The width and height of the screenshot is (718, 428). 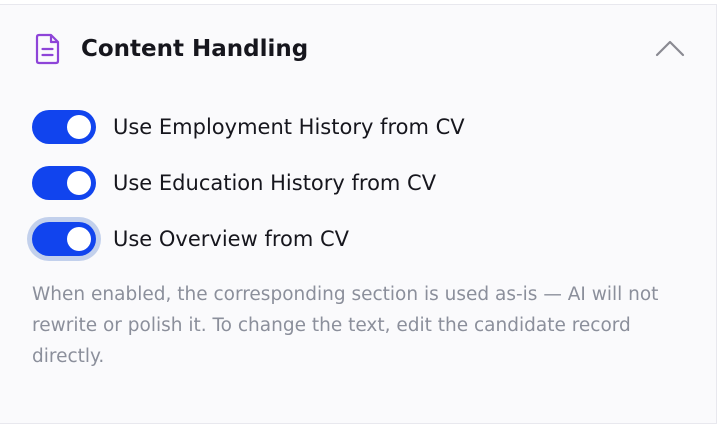 What do you see at coordinates (64, 239) in the screenshot?
I see `overview-toggle` at bounding box center [64, 239].